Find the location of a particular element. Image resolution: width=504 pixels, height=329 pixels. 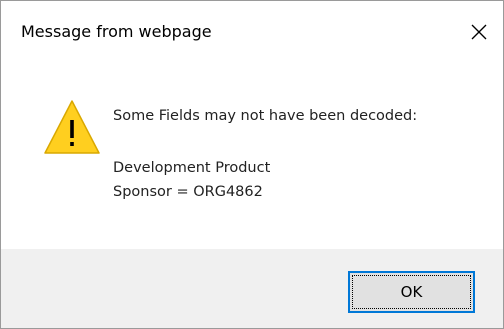

ok-button: OK is located at coordinates (411, 292).